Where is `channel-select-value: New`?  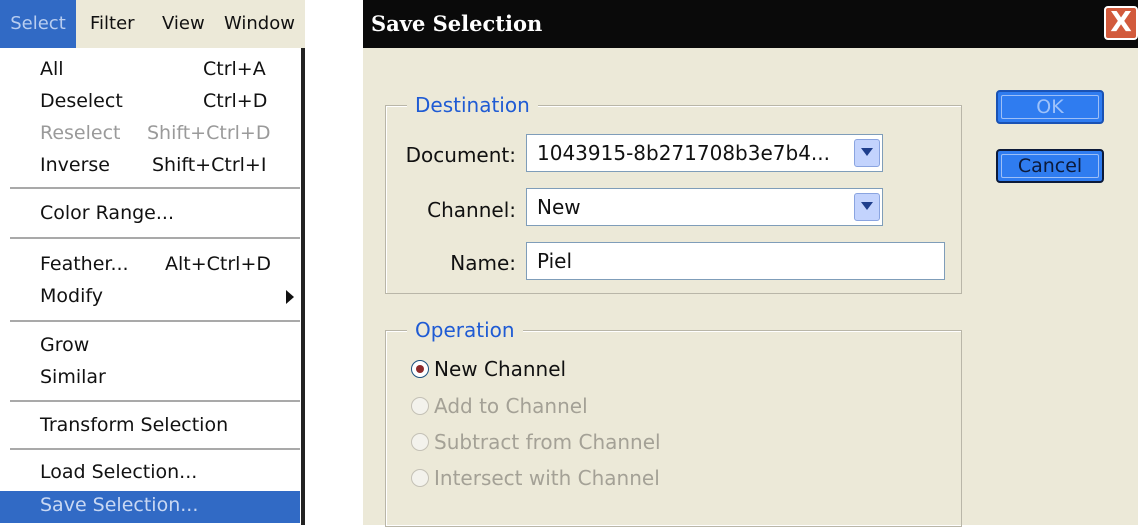
channel-select-value: New is located at coordinates (559, 207).